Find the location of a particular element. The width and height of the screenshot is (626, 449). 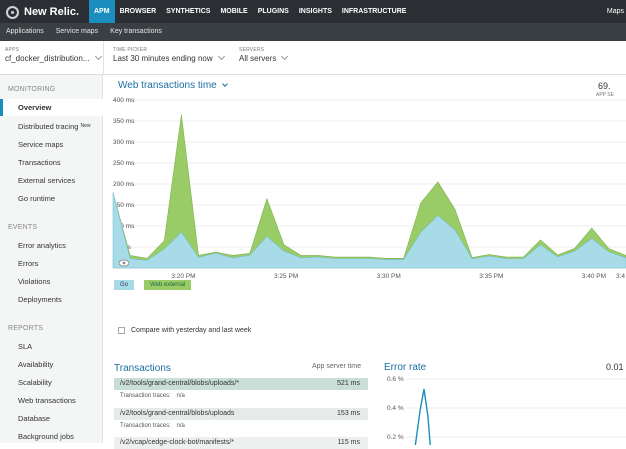

time-picker-label: TIME PICKER is located at coordinates (130, 50).